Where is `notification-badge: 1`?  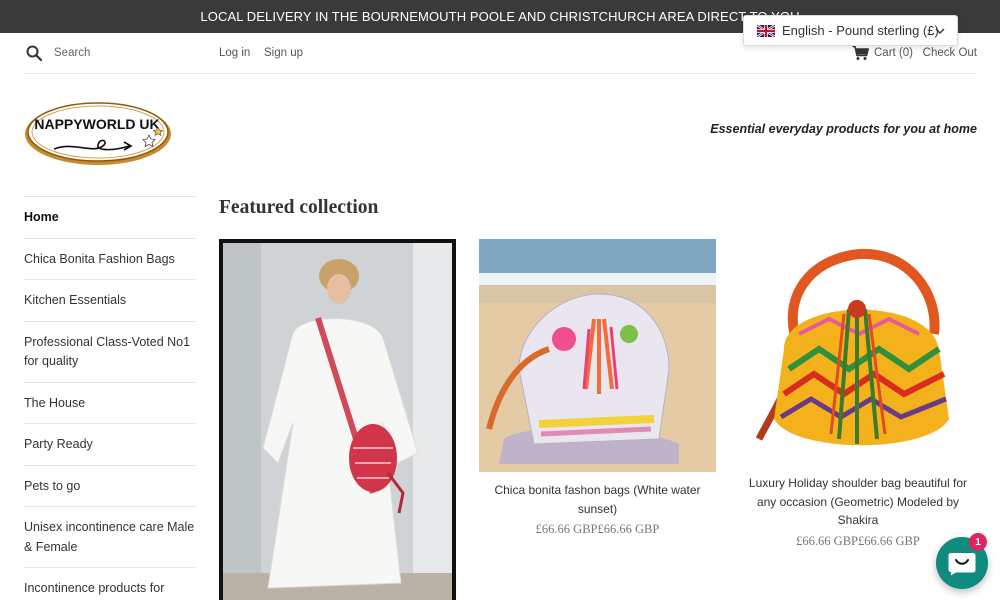
notification-badge: 1 is located at coordinates (978, 542).